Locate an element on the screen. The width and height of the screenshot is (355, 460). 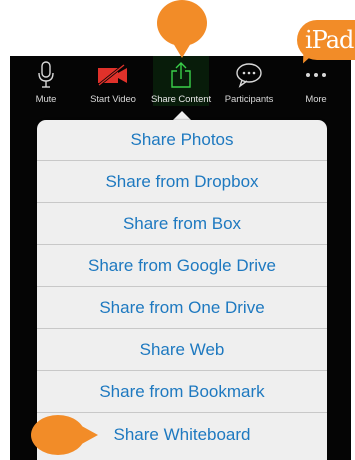
start-video-button: Start Video is located at coordinates (113, 82).